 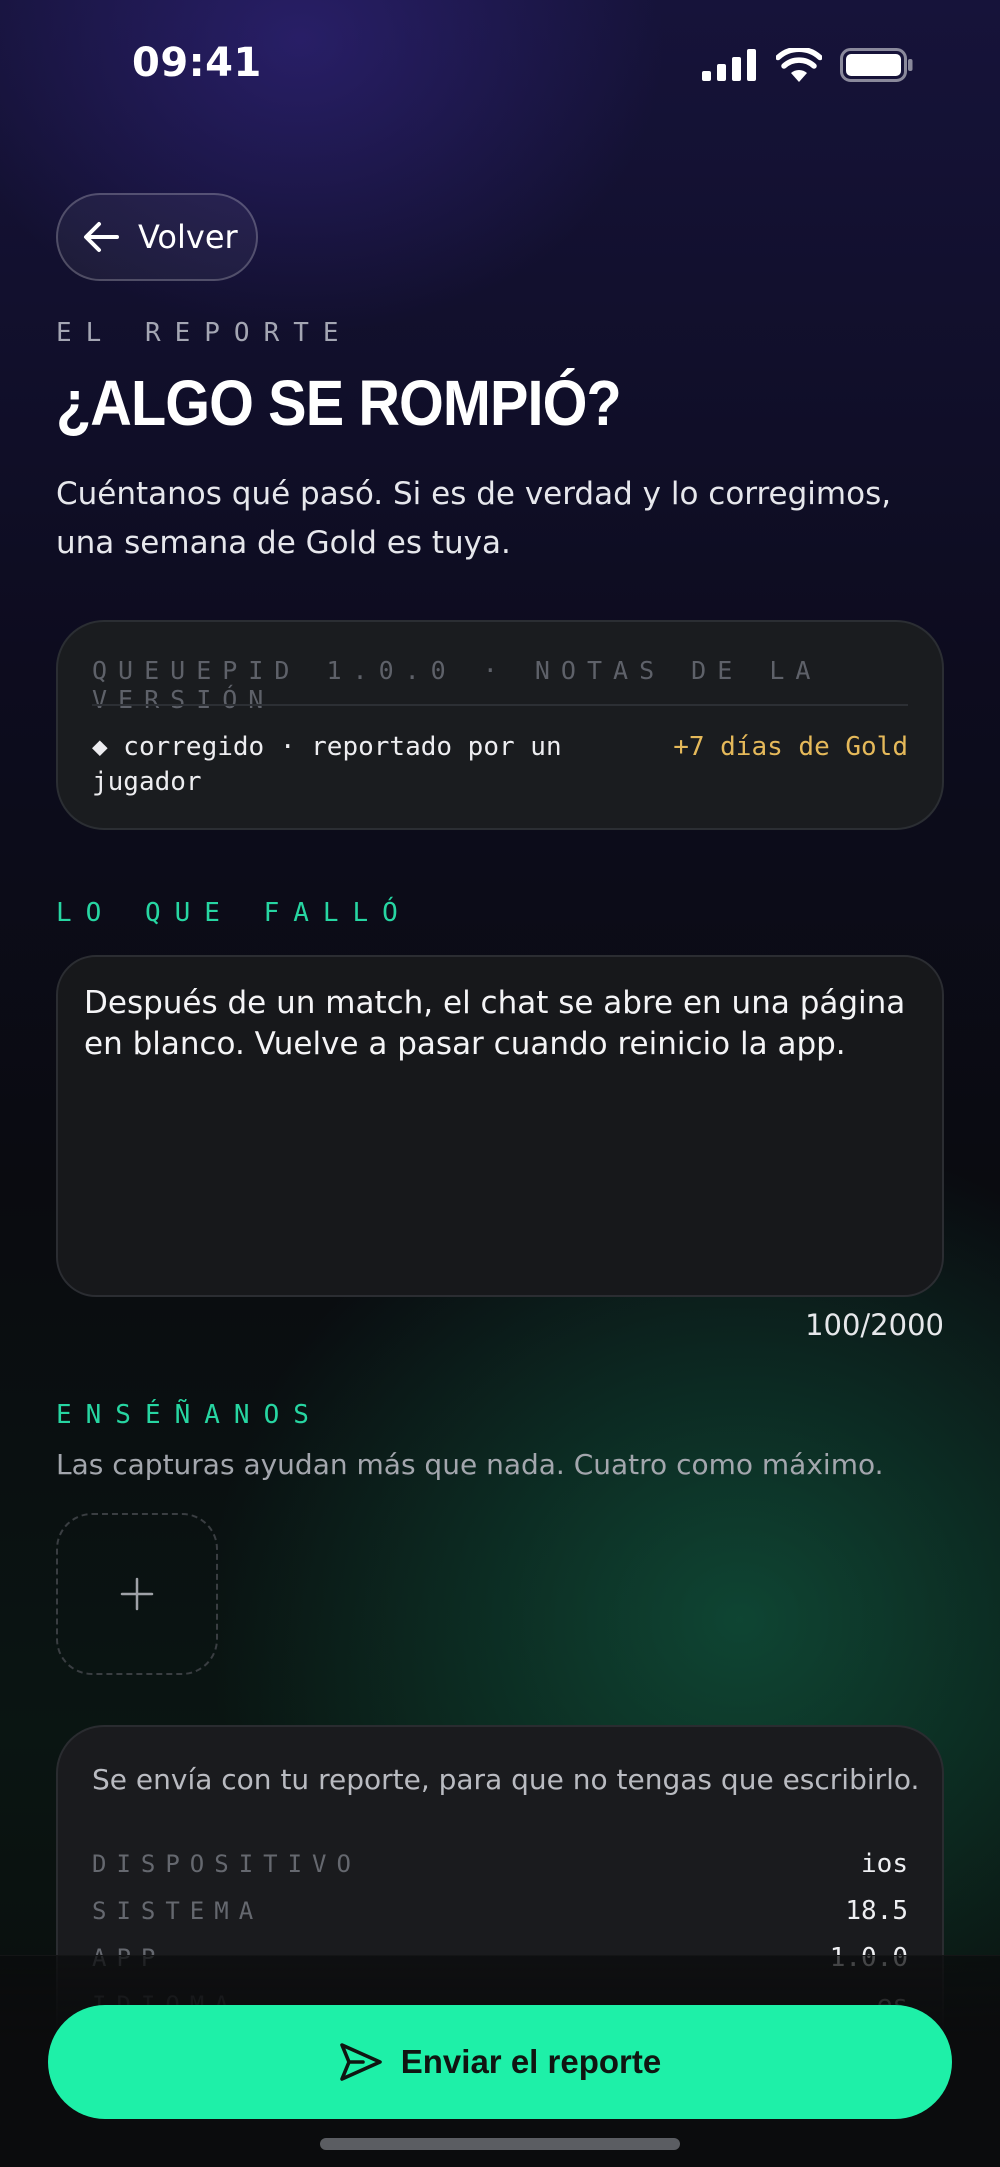 What do you see at coordinates (876, 65) in the screenshot?
I see `battery-icon` at bounding box center [876, 65].